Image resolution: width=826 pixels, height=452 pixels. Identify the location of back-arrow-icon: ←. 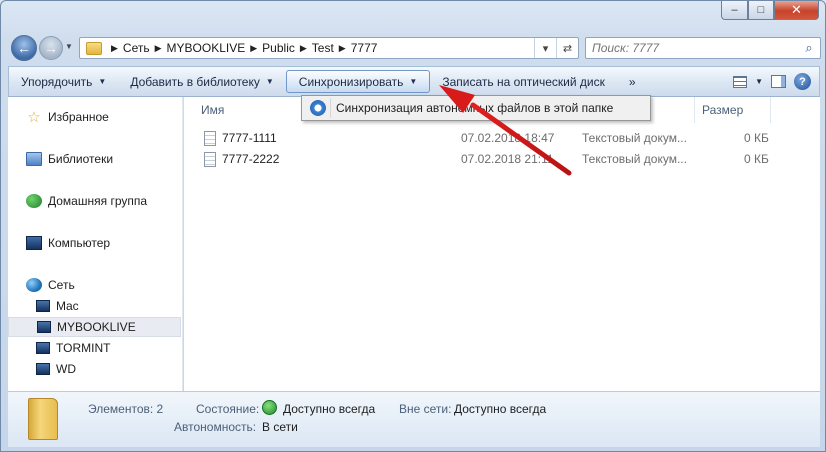
(24, 48).